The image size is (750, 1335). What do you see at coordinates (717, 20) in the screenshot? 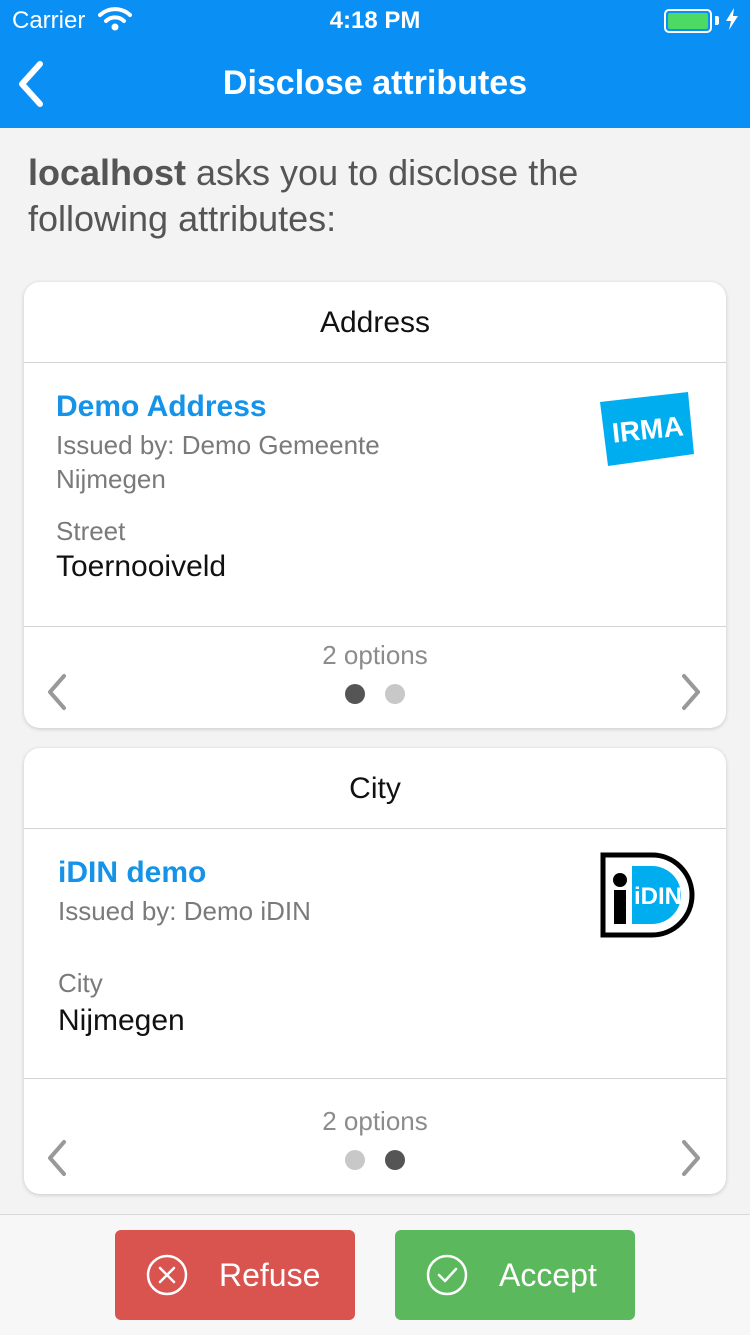
I see `battery-cap` at bounding box center [717, 20].